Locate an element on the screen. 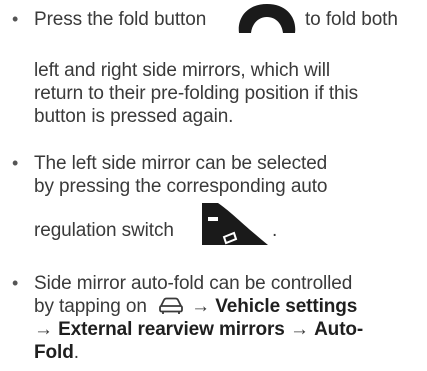  menu-path-auto-fold: Auto- is located at coordinates (339, 329).